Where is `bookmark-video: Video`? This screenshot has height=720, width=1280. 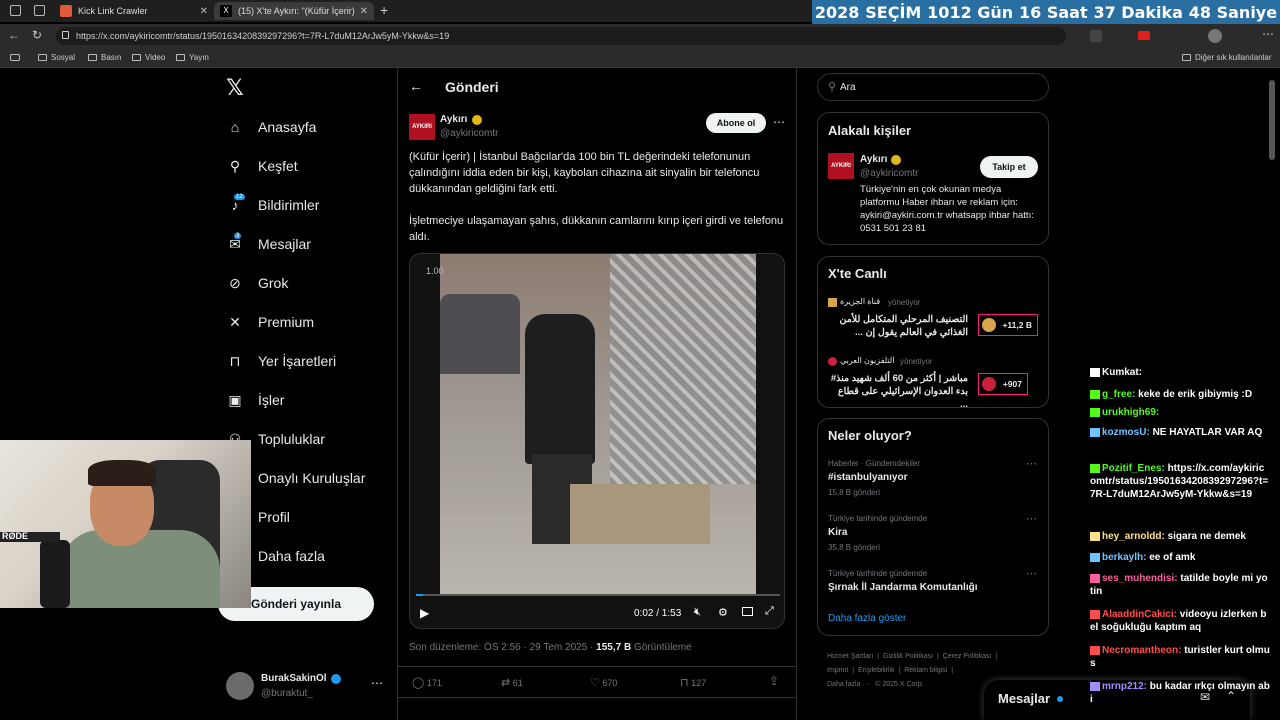
bookmark-video: Video is located at coordinates (148, 57).